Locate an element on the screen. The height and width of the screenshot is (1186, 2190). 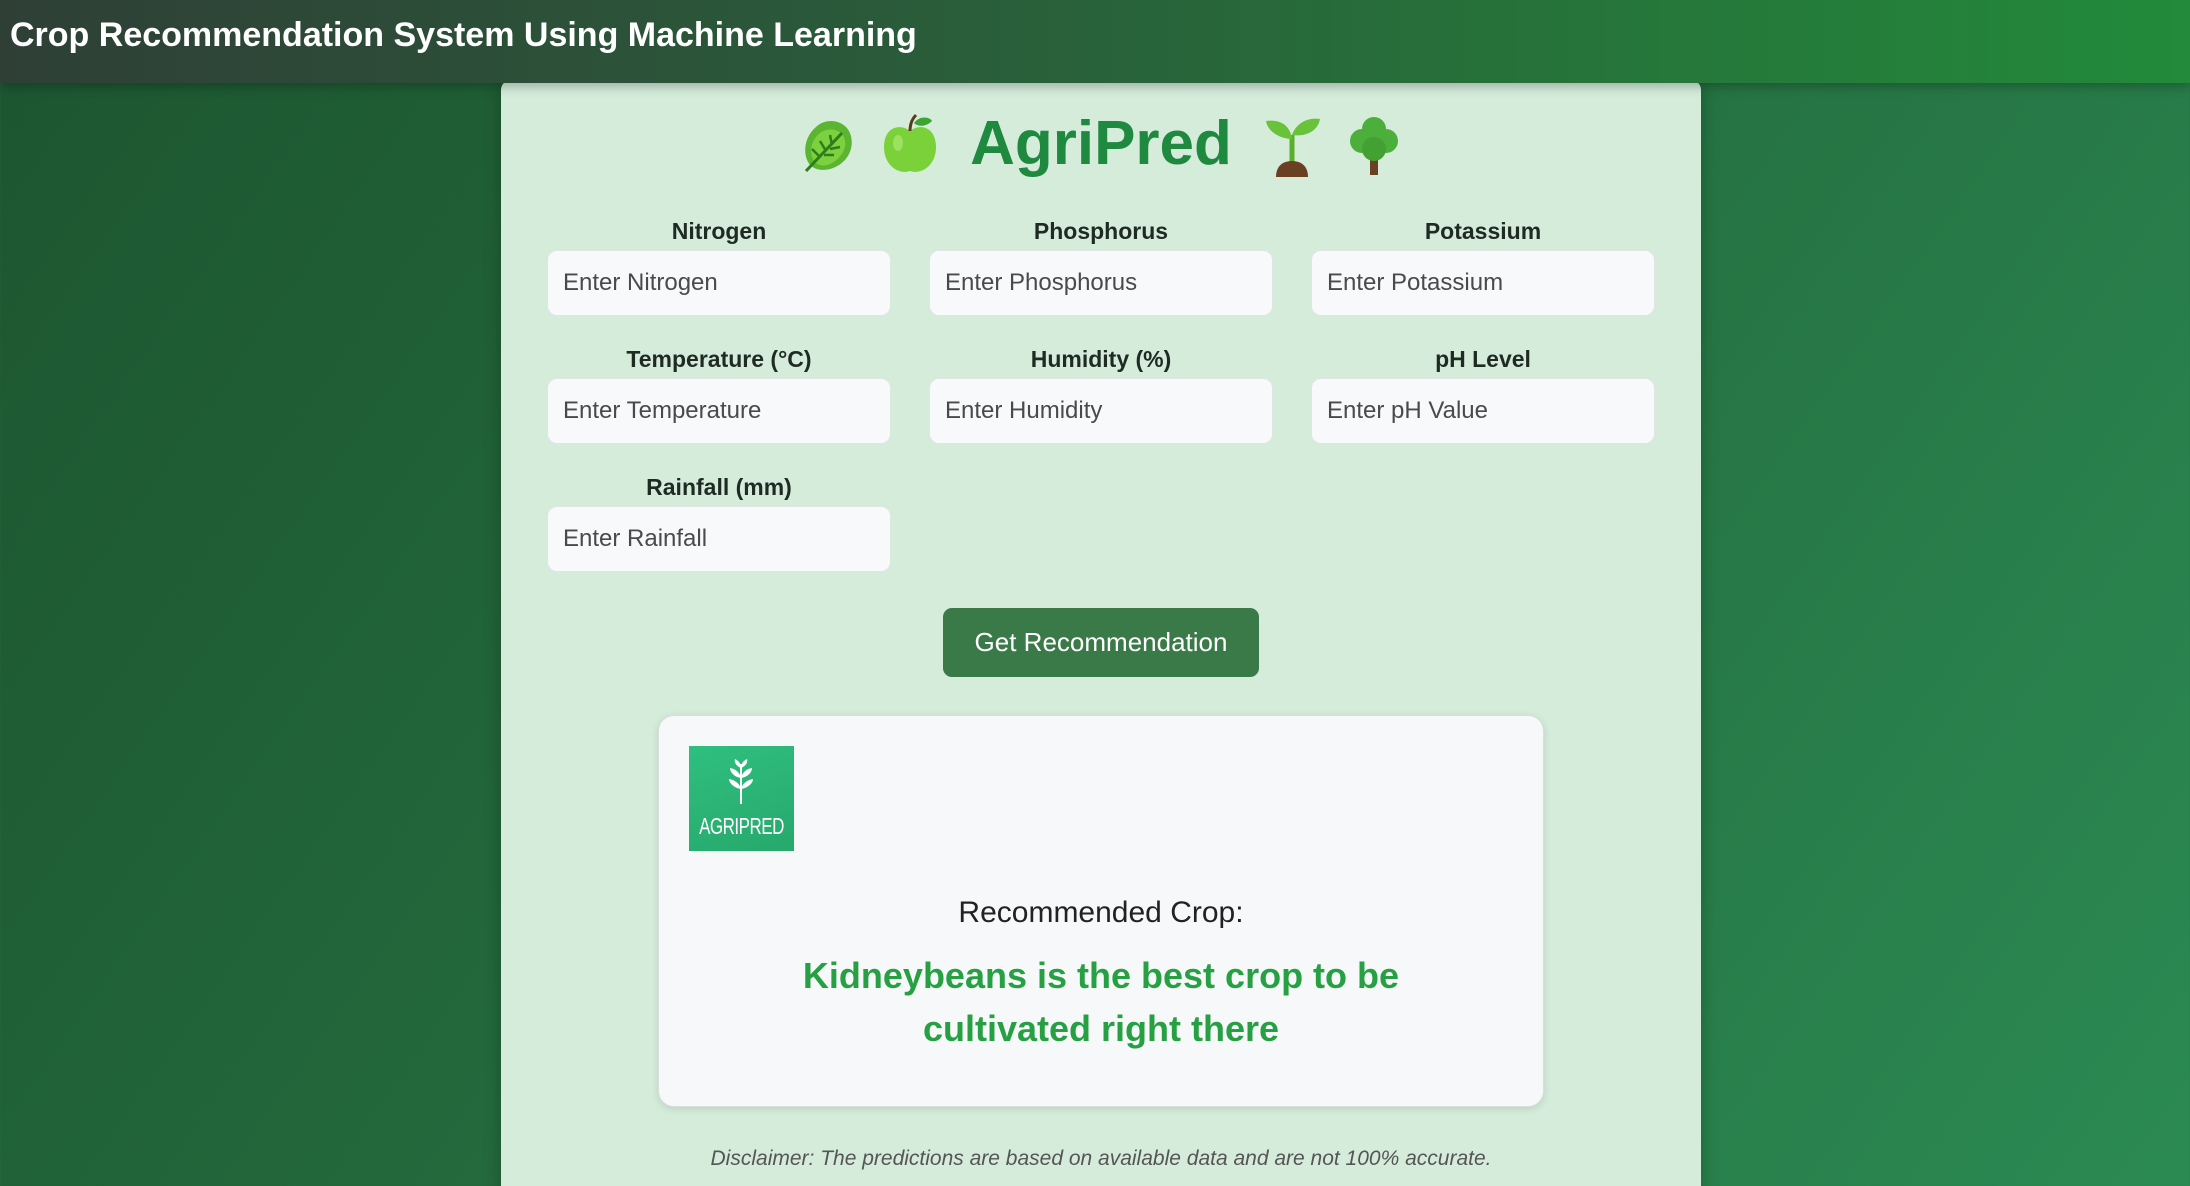
plant-logo-icon is located at coordinates (741, 781).